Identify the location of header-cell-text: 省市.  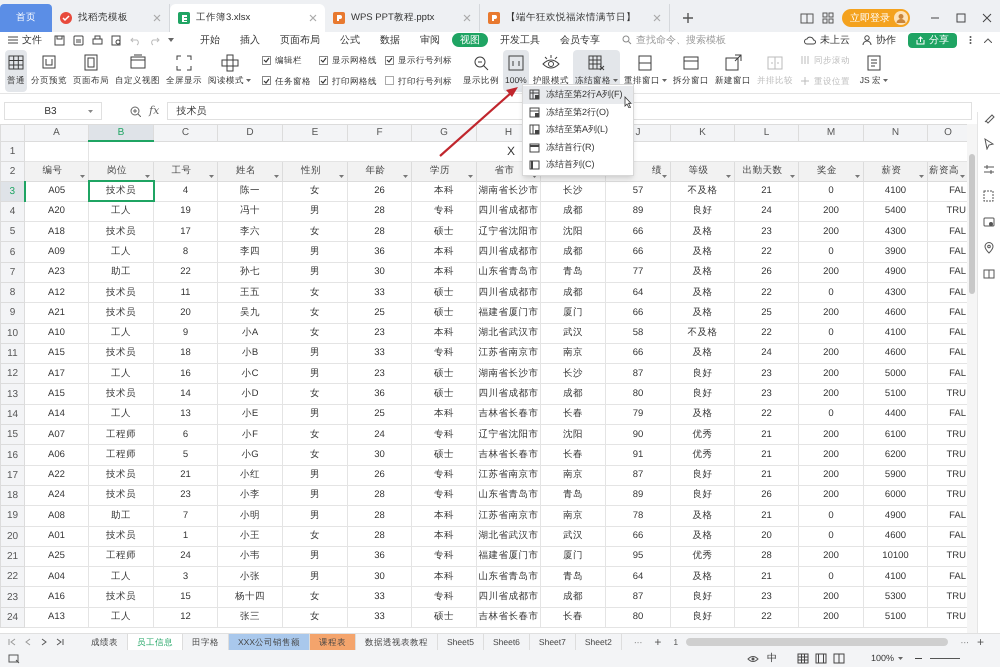
(504, 171).